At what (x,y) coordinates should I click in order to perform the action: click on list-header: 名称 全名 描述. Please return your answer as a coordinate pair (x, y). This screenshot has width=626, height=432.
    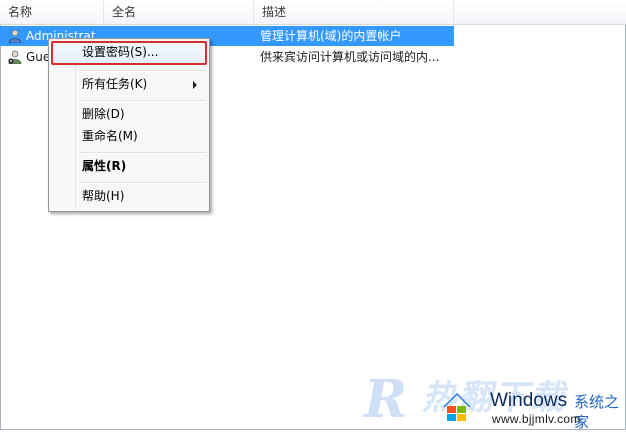
    Looking at the image, I should click on (313, 12).